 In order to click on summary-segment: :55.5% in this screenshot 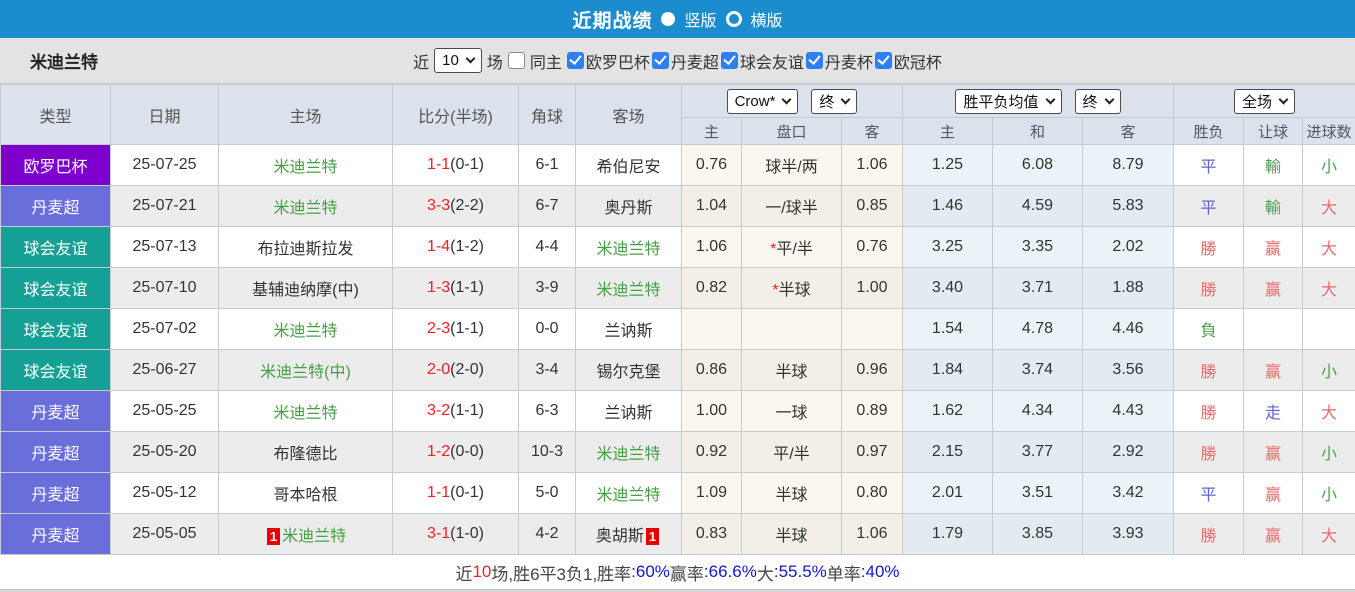, I will do `click(800, 571)`.